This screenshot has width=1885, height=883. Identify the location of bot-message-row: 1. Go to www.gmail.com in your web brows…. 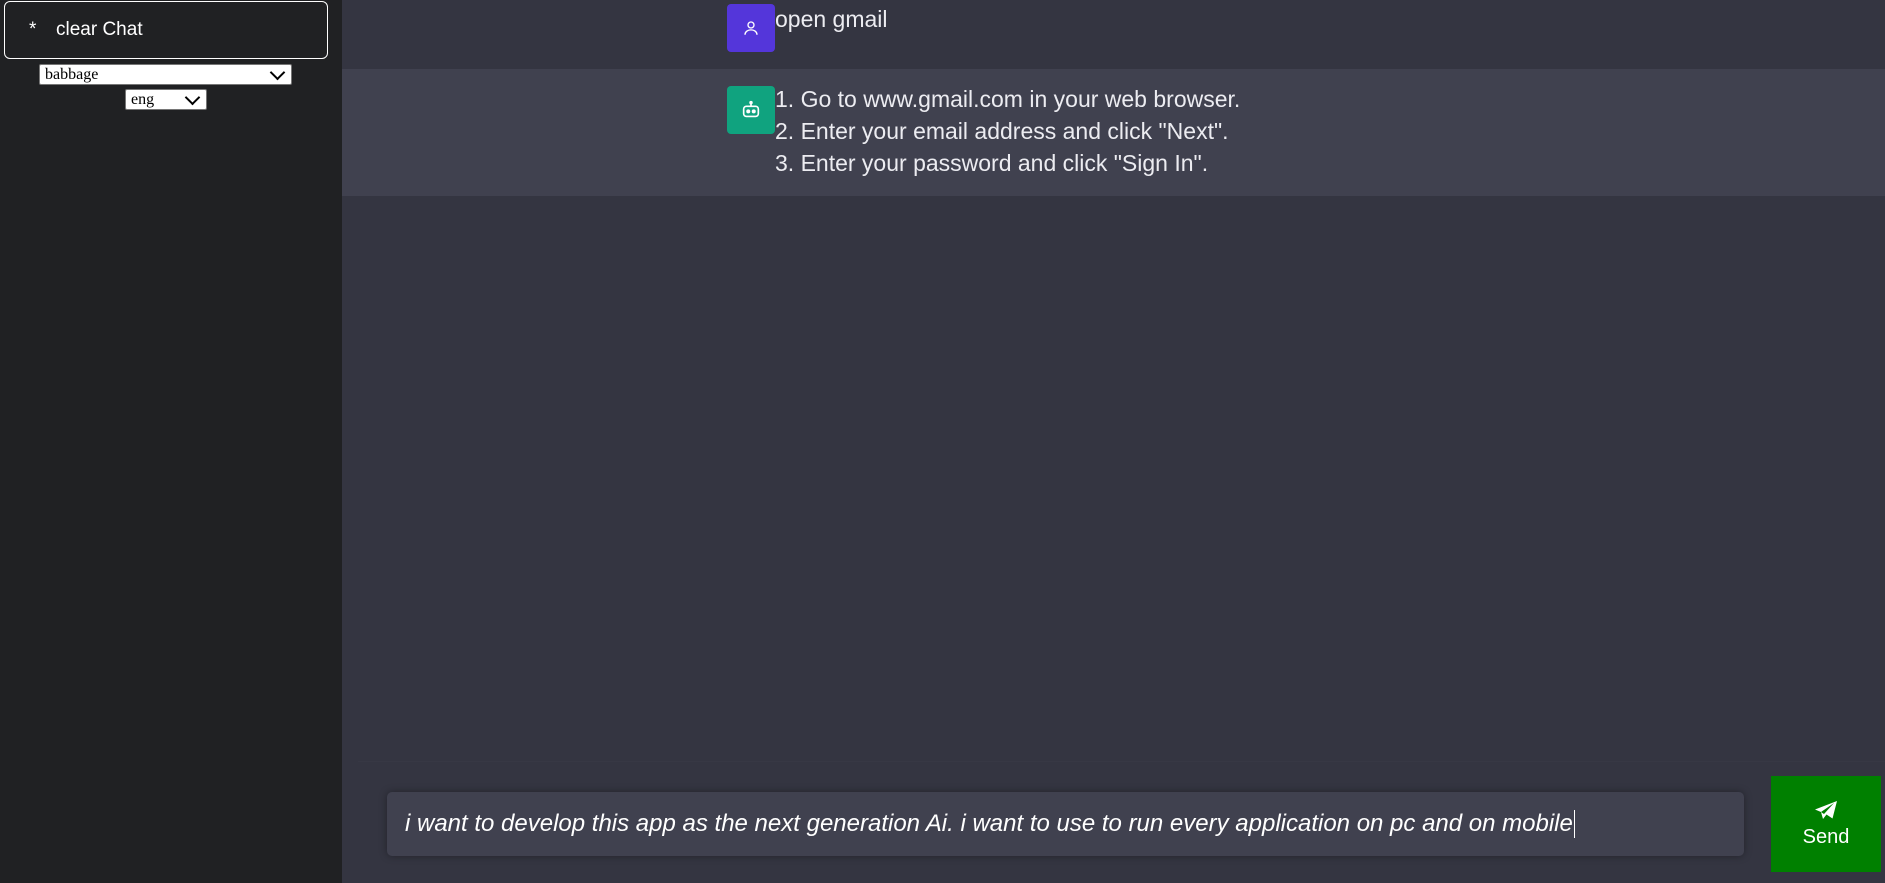
(1113, 132).